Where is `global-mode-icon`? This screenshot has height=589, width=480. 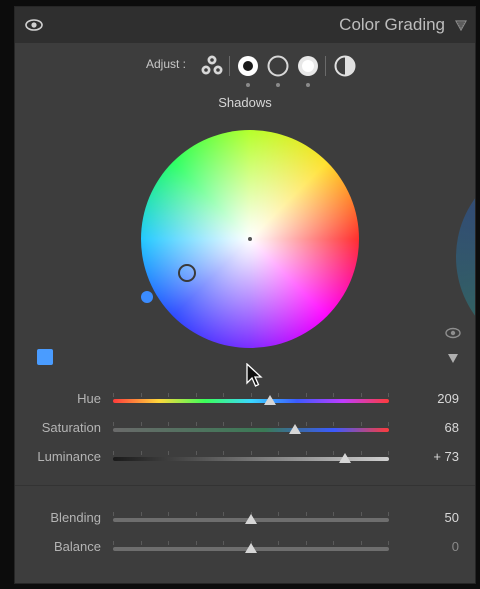
global-mode-icon is located at coordinates (345, 66).